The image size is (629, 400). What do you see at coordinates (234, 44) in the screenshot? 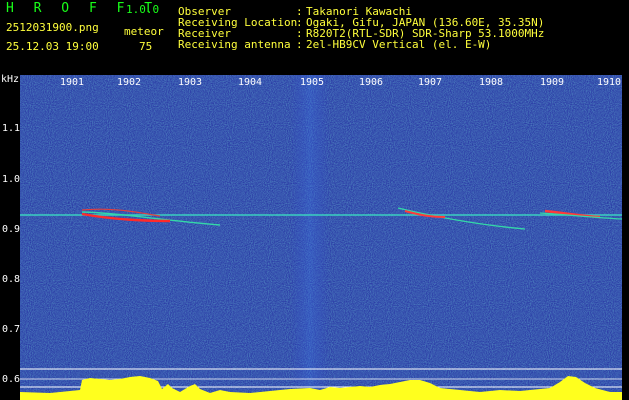
I see `info-label: Receiving antenna` at bounding box center [234, 44].